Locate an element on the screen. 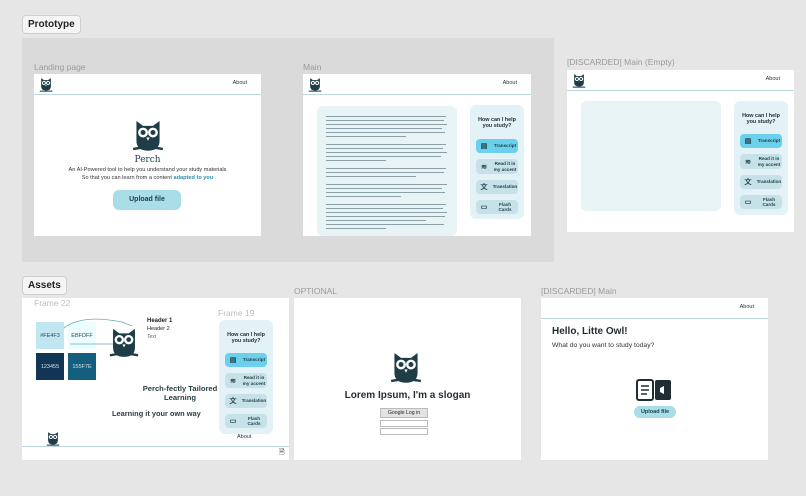  frame-label-optional: OPTIONAL is located at coordinates (315, 291).